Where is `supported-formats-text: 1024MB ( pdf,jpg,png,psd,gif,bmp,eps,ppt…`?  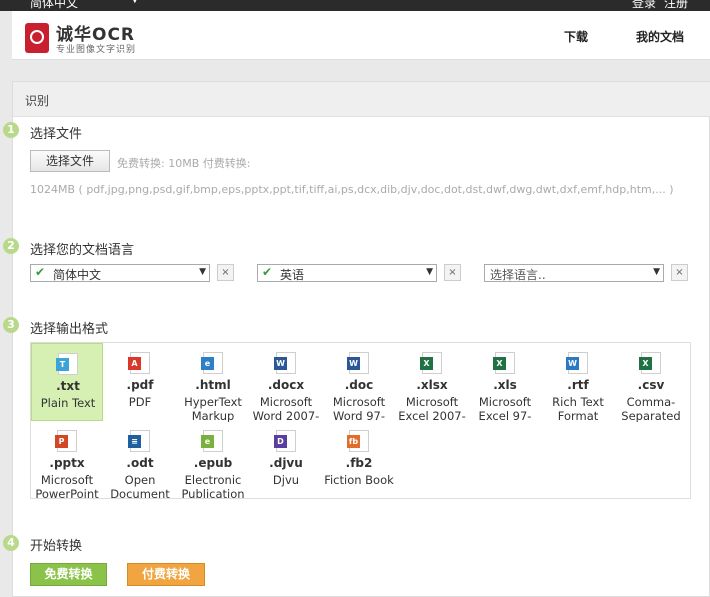 supported-formats-text: 1024MB ( pdf,jpg,png,psd,gif,bmp,eps,ppt… is located at coordinates (352, 189).